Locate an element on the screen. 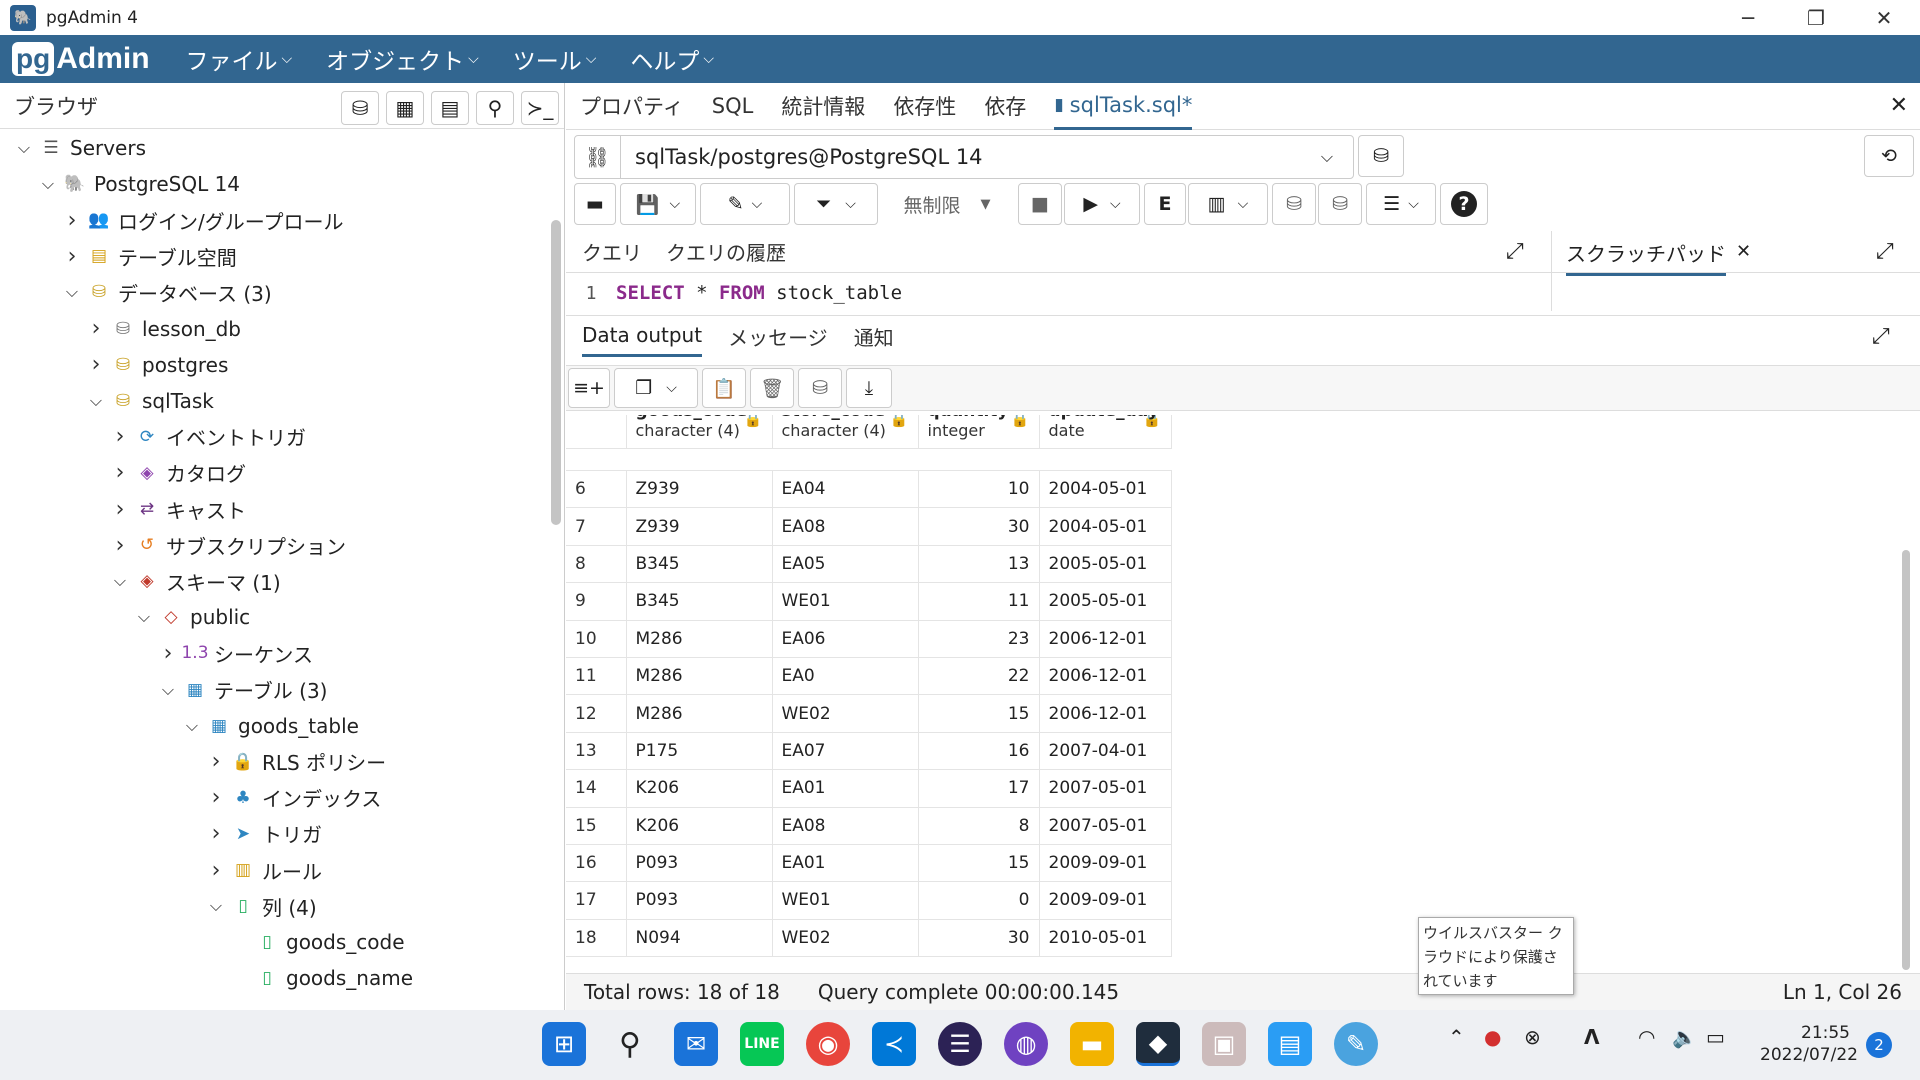 The width and height of the screenshot is (1920, 1080). open-file-button: ▬ is located at coordinates (595, 204).